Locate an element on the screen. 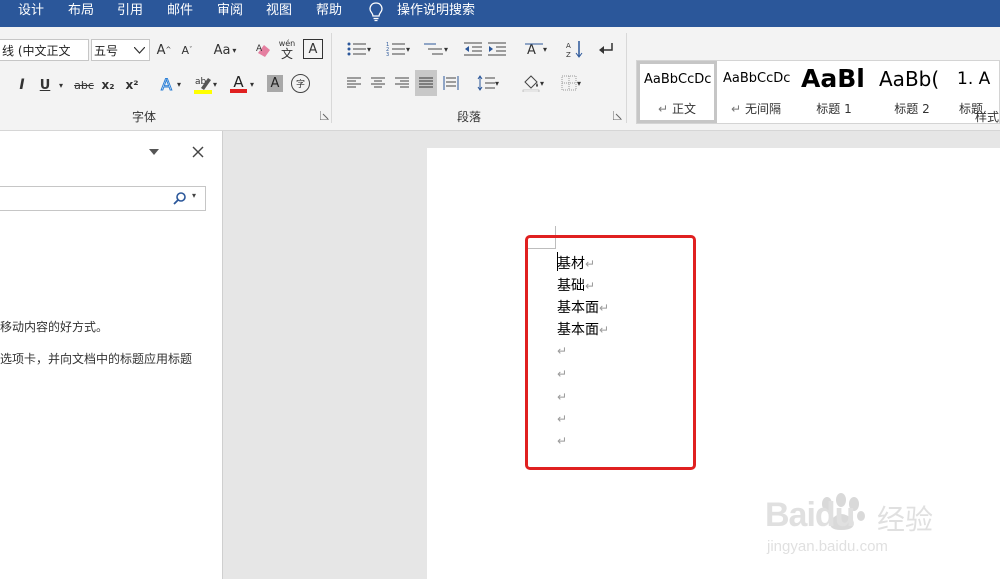 The image size is (1000, 579). nav-hint-line-1: 移动内容的好方式。 is located at coordinates (54, 327).